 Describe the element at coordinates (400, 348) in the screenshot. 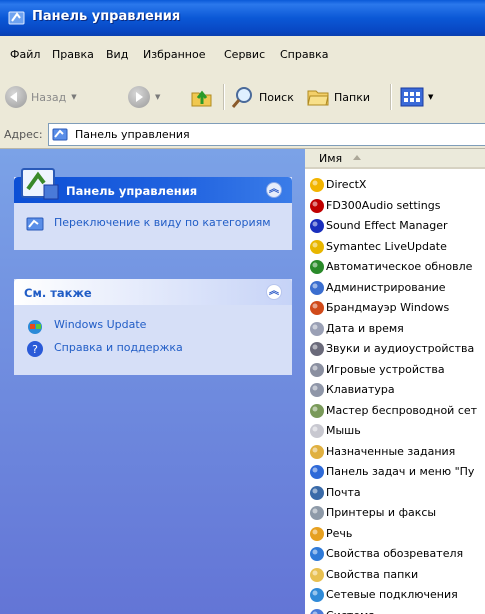

I see `list-item-label: Звуки и аудиоустройства` at that location.